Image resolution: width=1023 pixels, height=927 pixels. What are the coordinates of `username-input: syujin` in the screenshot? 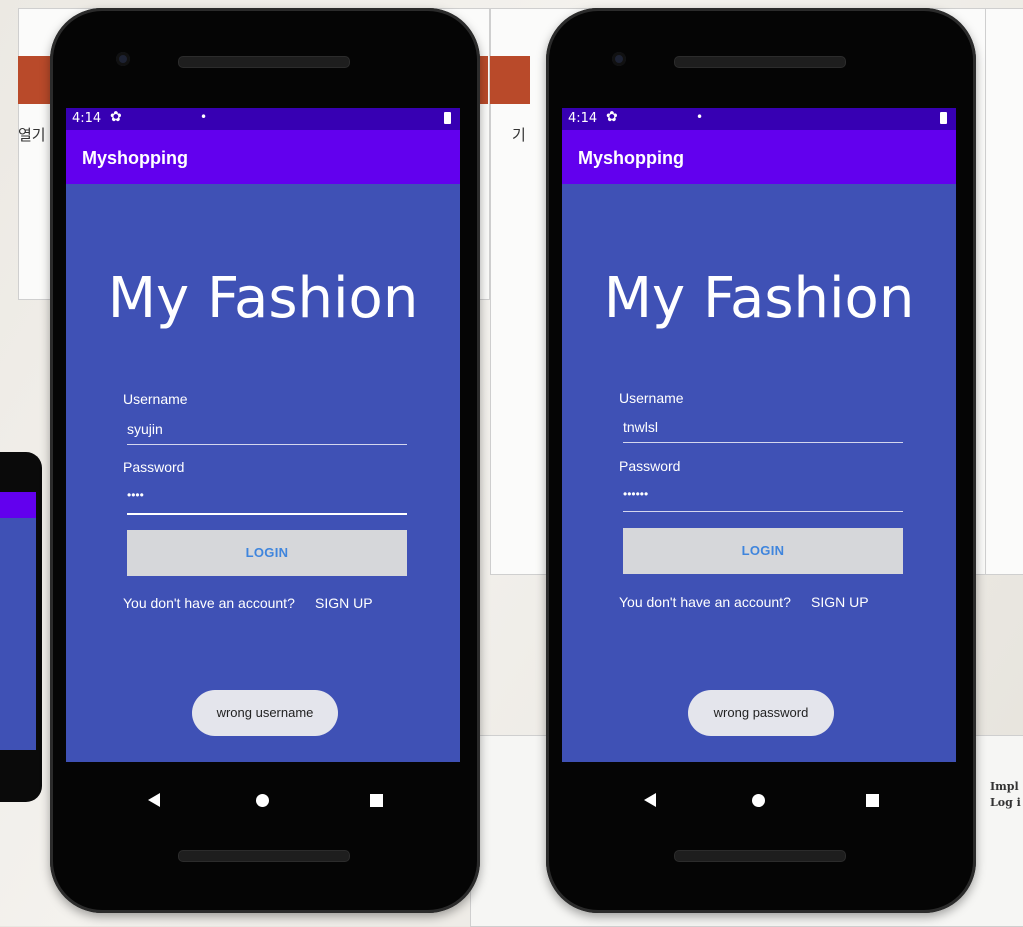 It's located at (145, 429).